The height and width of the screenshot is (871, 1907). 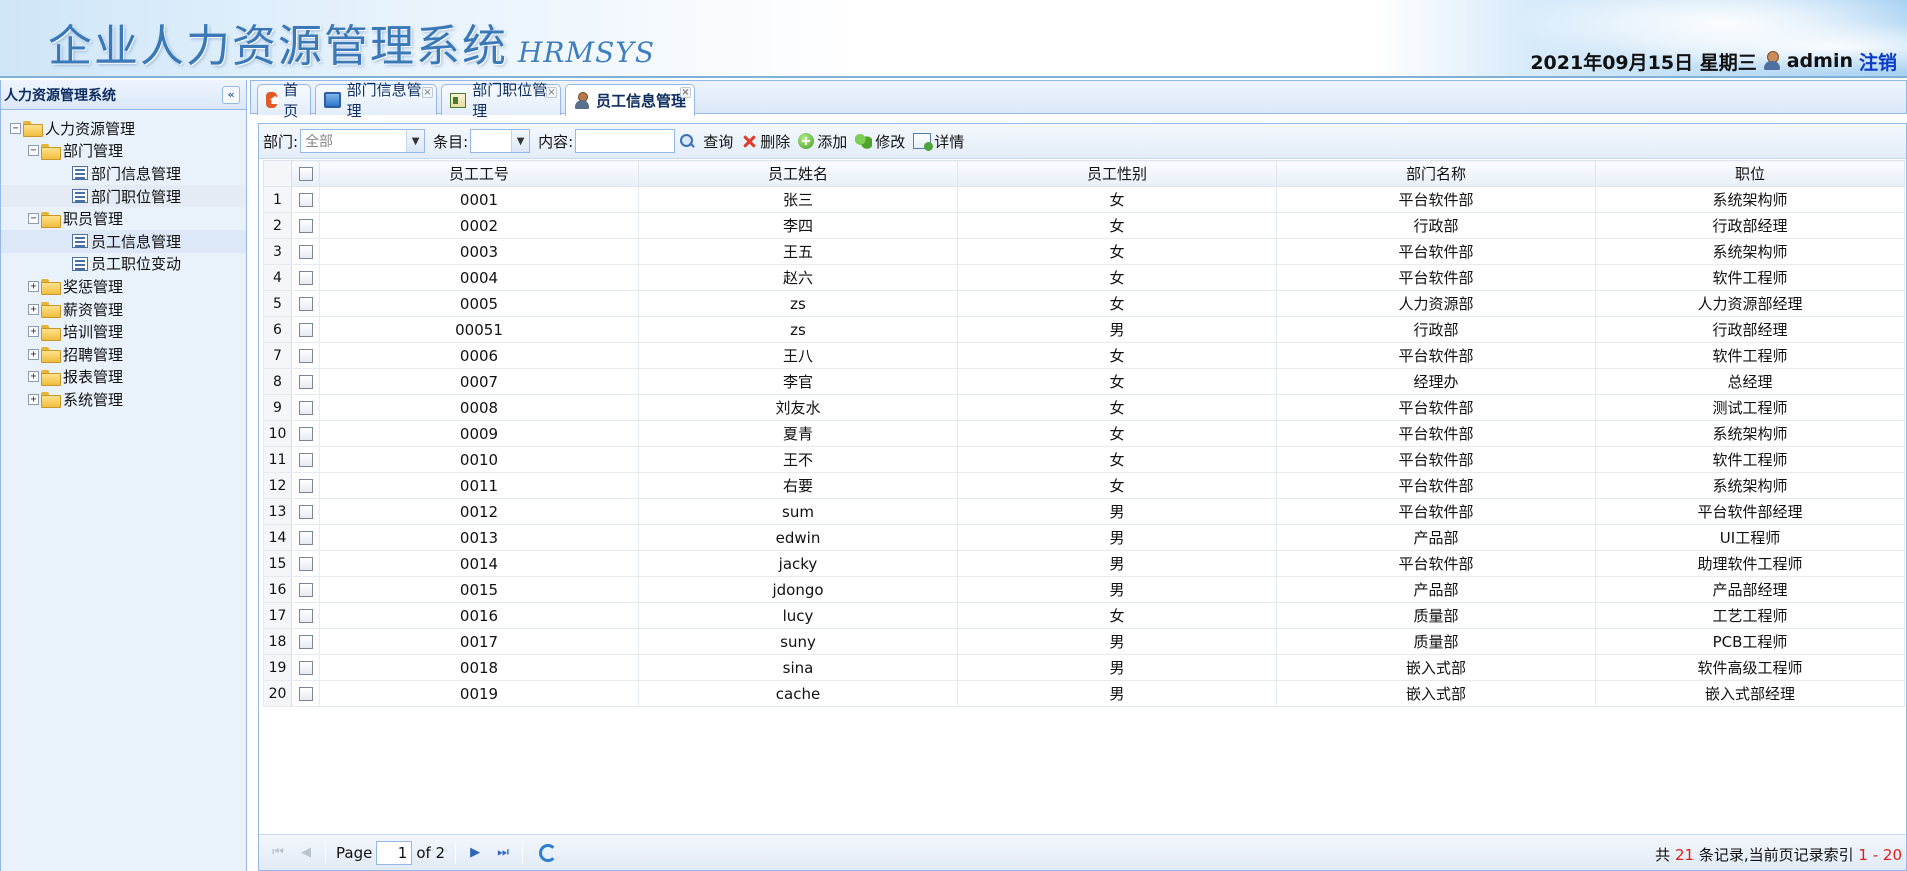 What do you see at coordinates (880, 141) in the screenshot?
I see `edit-button: 修改` at bounding box center [880, 141].